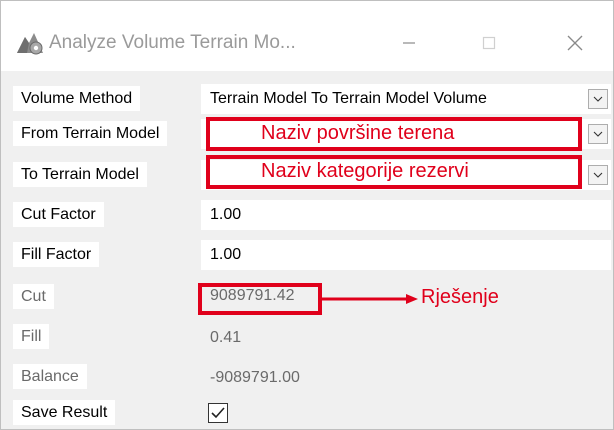 This screenshot has height=430, width=614. I want to click on minimize-icon, so click(409, 43).